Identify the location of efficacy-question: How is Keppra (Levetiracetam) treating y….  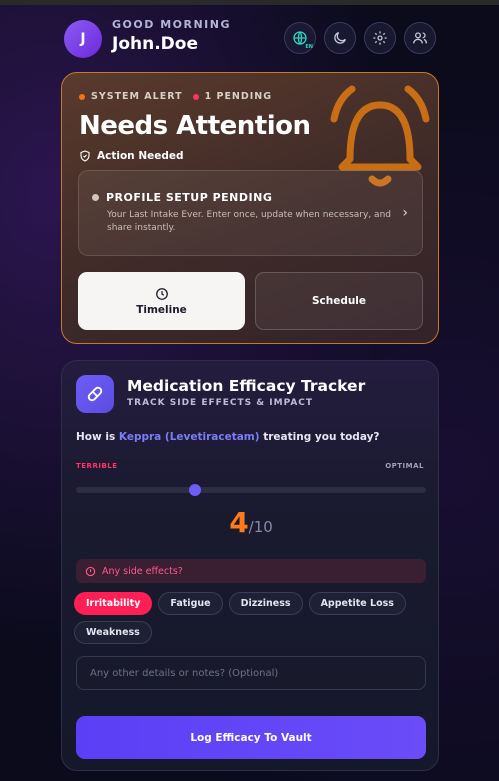
(228, 437).